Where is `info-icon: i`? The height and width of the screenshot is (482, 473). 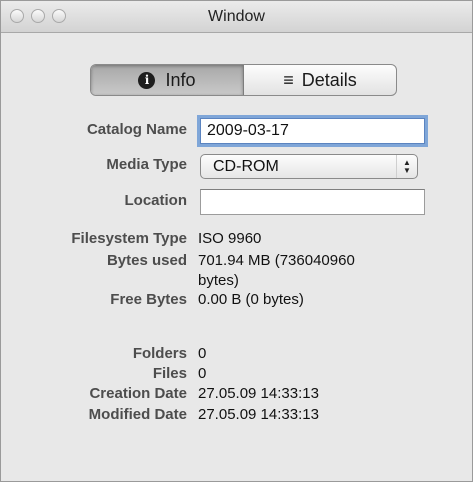
info-icon: i is located at coordinates (147, 80).